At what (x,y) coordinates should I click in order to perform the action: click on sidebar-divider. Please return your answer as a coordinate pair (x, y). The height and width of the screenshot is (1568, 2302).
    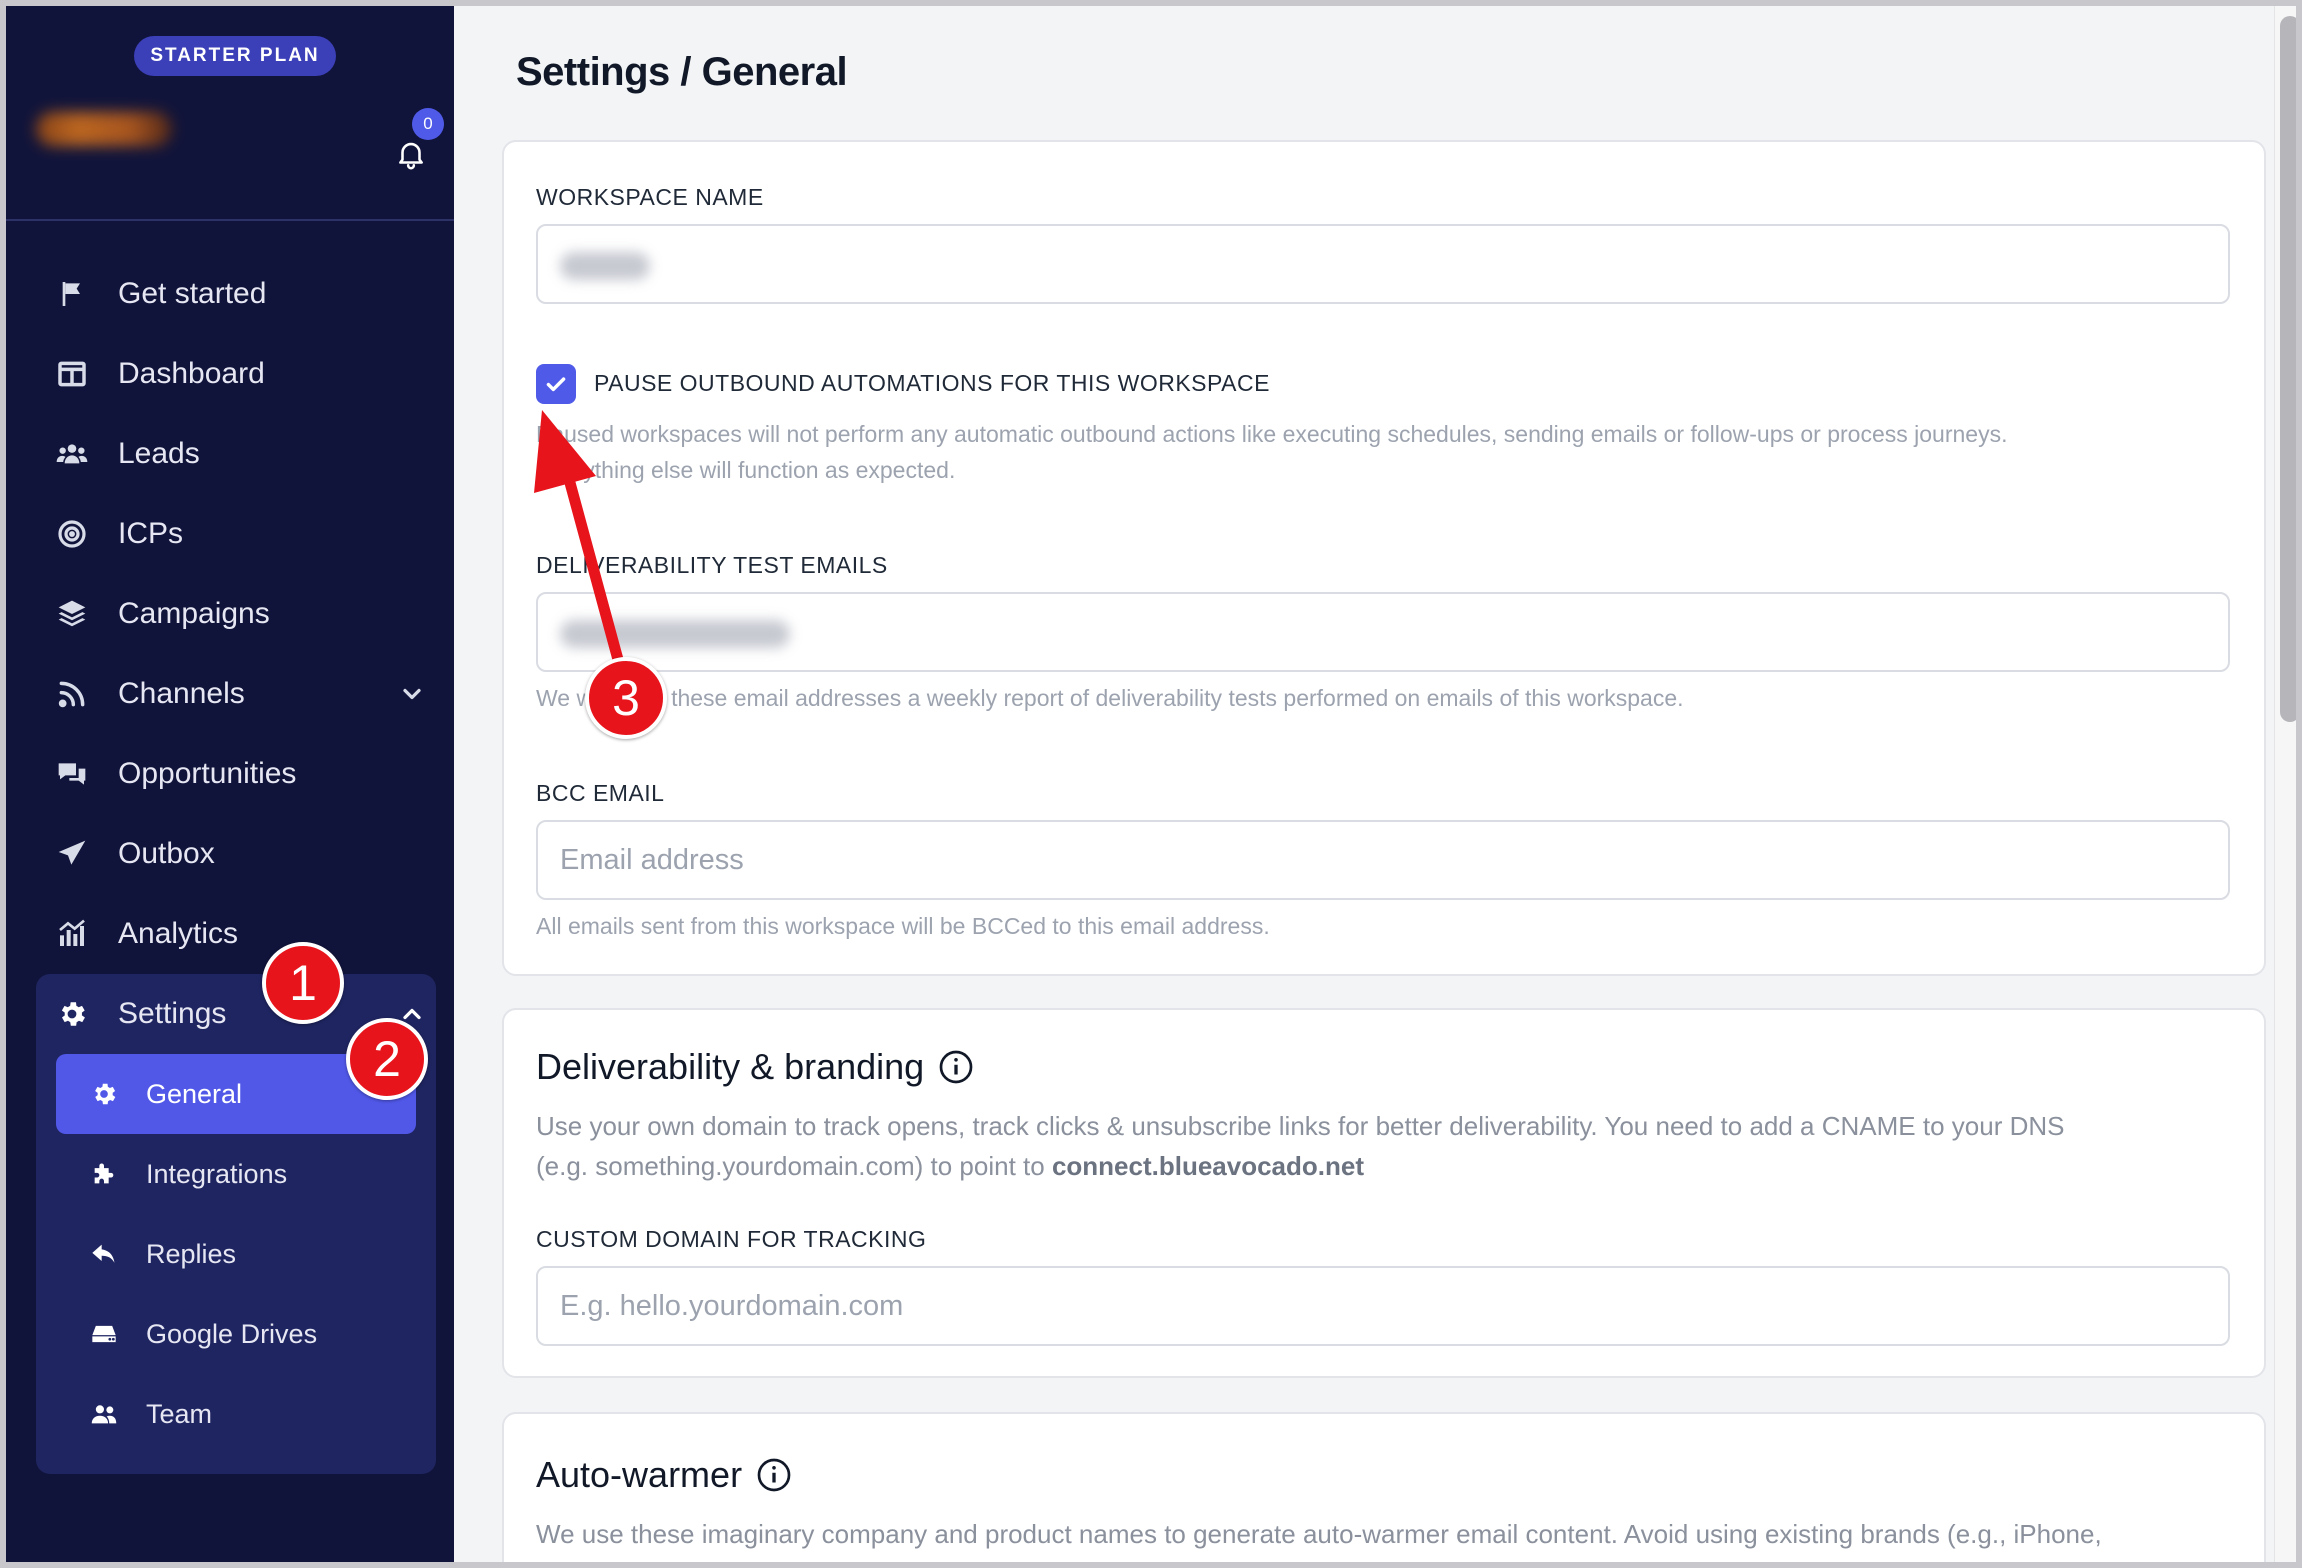
    Looking at the image, I should click on (230, 220).